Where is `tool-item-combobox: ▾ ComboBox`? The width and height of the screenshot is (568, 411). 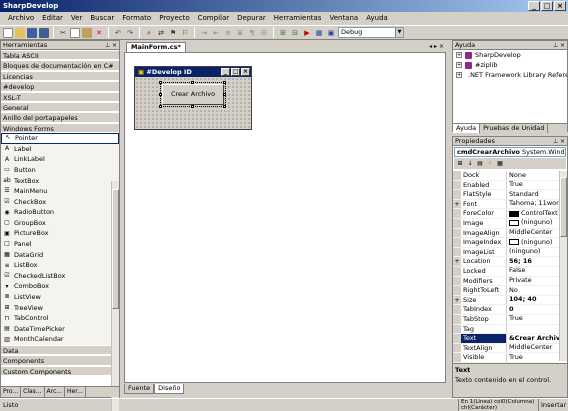
tool-item-combobox: ▾ ComboBox is located at coordinates (60, 287).